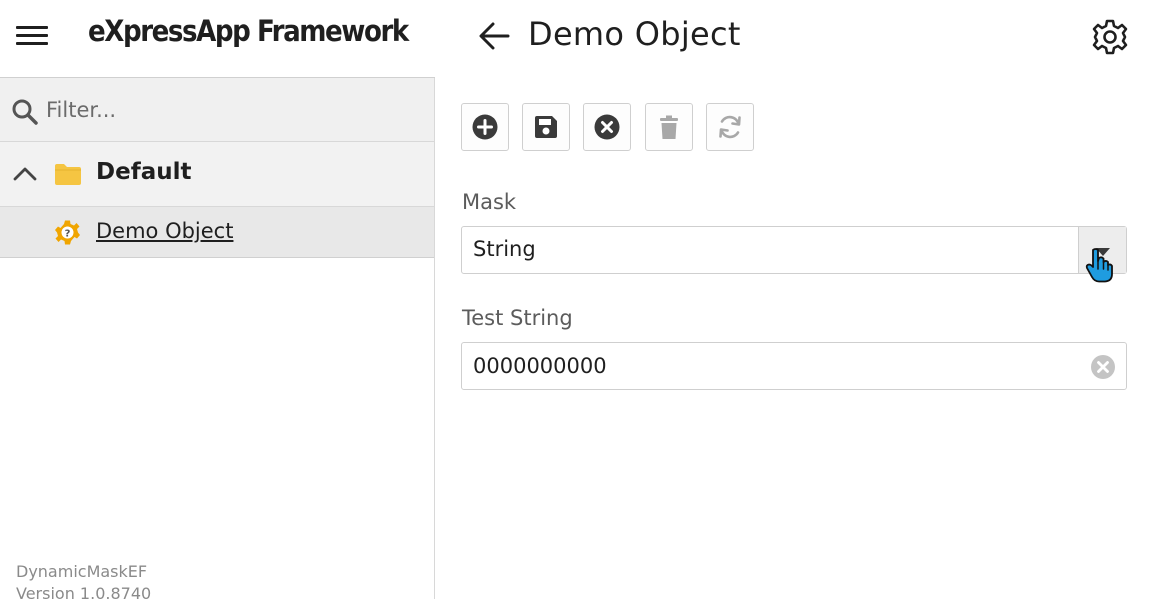  I want to click on add-circle-icon, so click(485, 127).